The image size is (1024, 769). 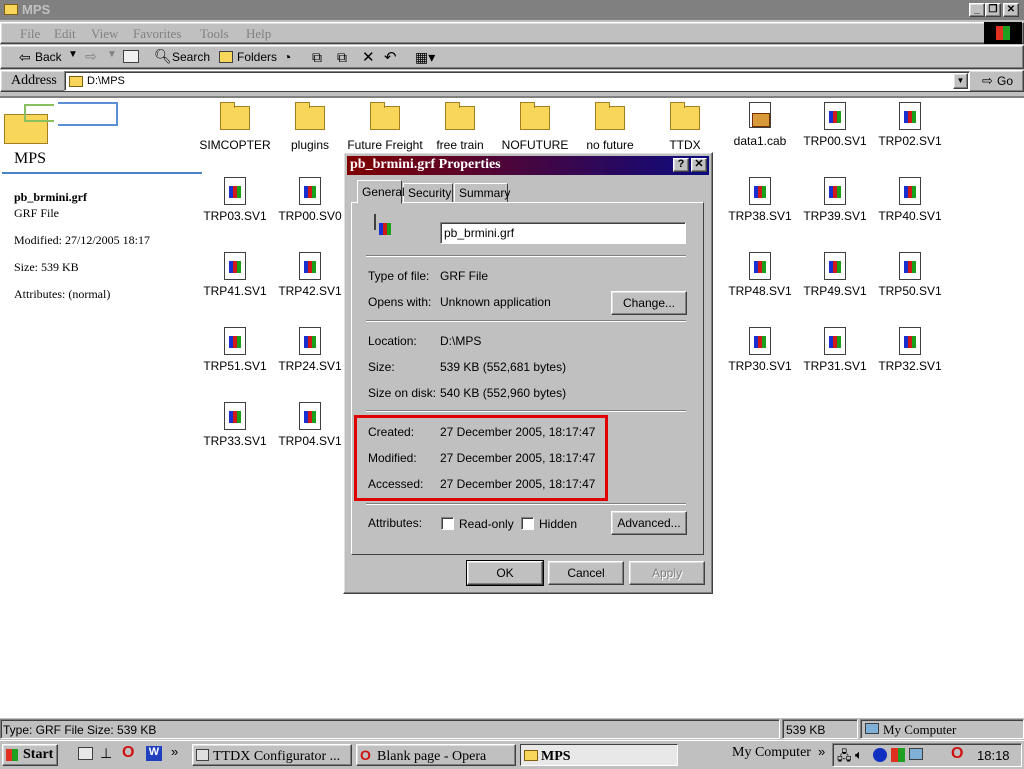 What do you see at coordinates (385, 126) in the screenshot?
I see `folder-item: Future Freight` at bounding box center [385, 126].